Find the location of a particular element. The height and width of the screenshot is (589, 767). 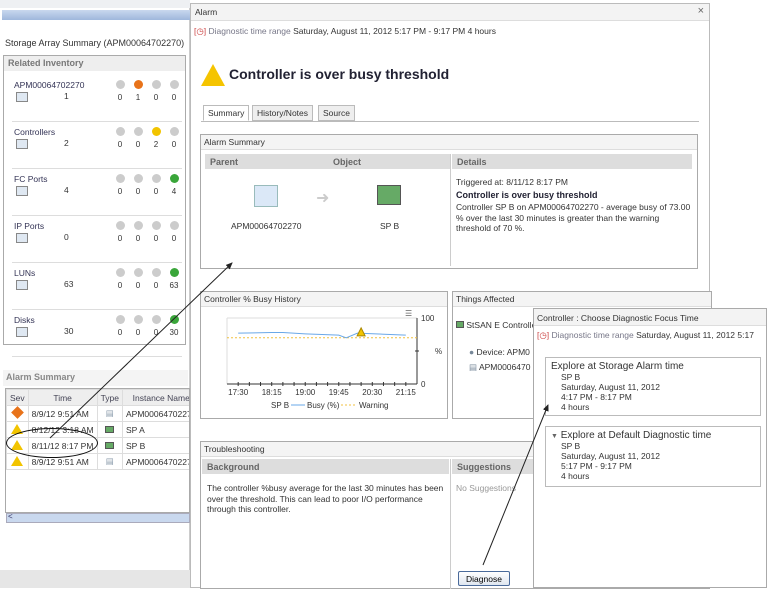

x-tick-label: 19:00 is located at coordinates (305, 392).